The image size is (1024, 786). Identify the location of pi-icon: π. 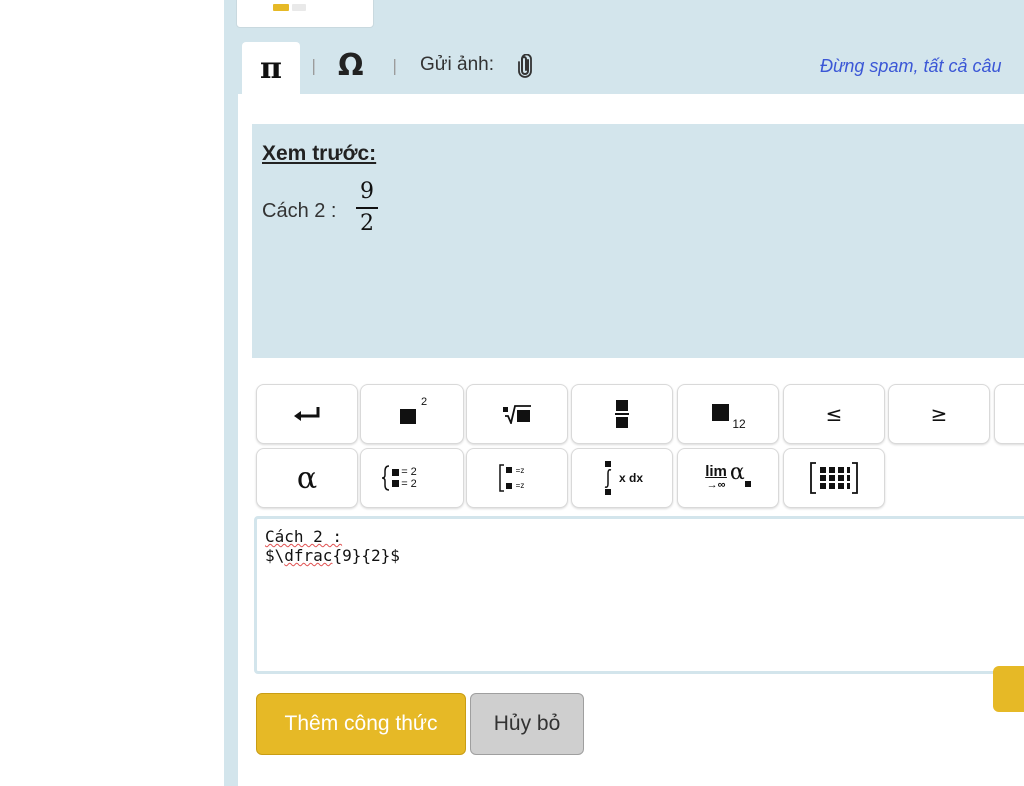
(271, 68).